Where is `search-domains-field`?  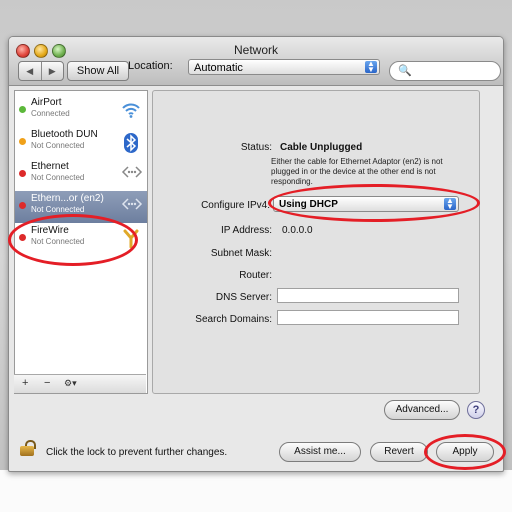
search-domains-field is located at coordinates (368, 317).